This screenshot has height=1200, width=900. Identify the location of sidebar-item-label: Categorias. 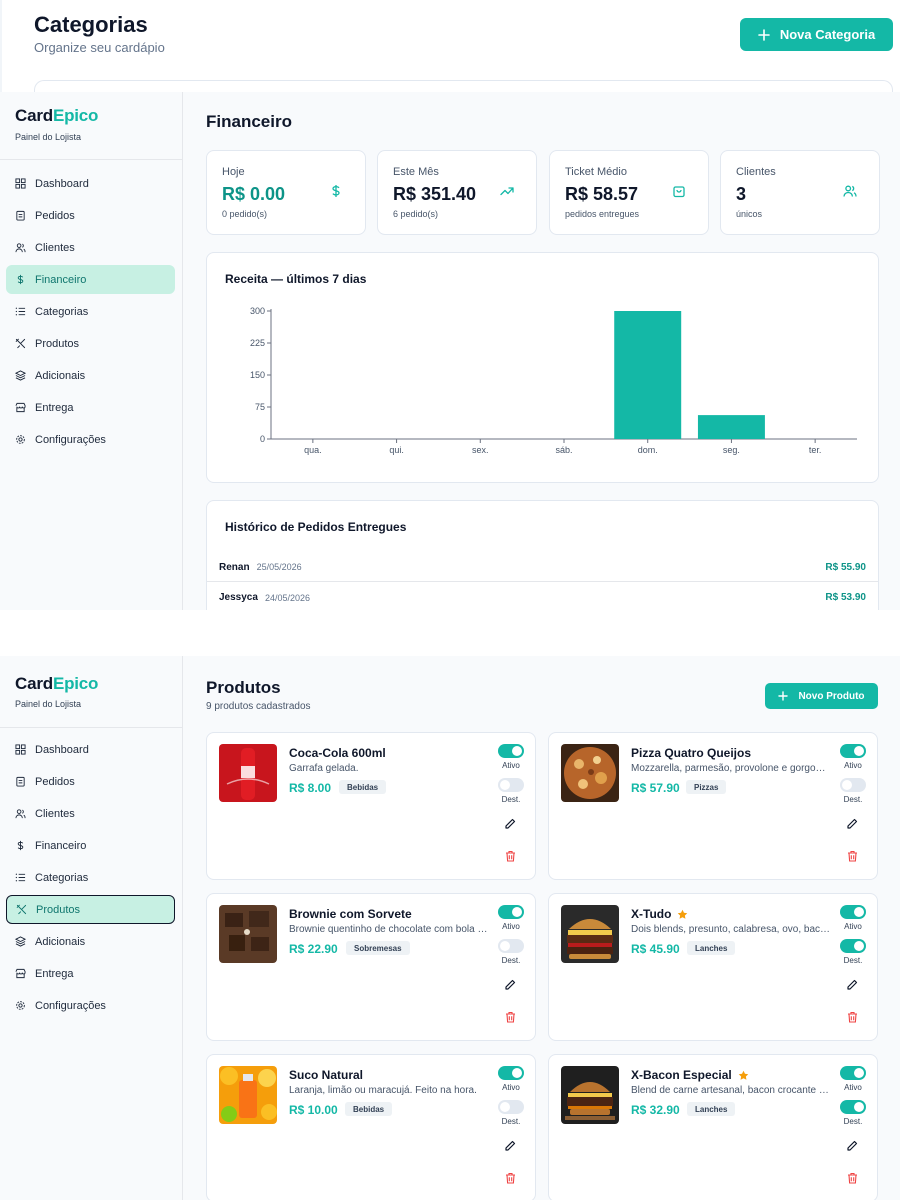
(62, 311).